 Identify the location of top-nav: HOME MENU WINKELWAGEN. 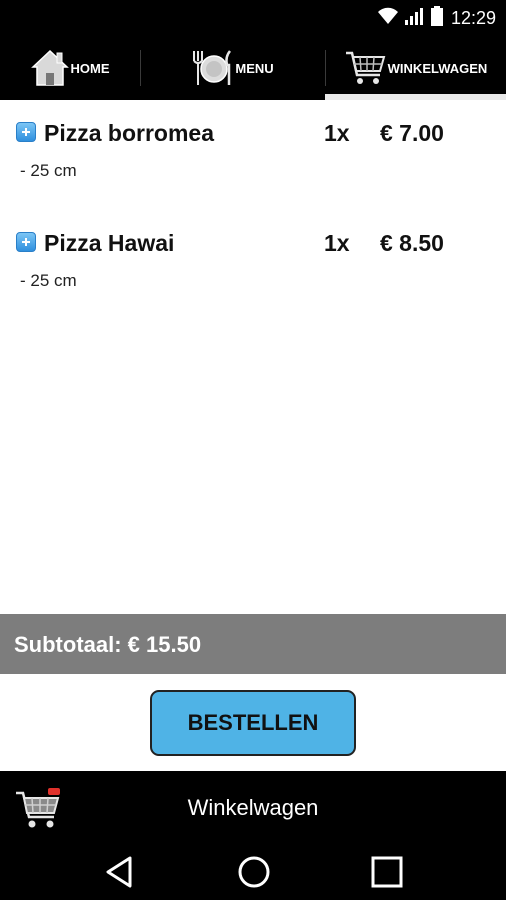
(253, 68).